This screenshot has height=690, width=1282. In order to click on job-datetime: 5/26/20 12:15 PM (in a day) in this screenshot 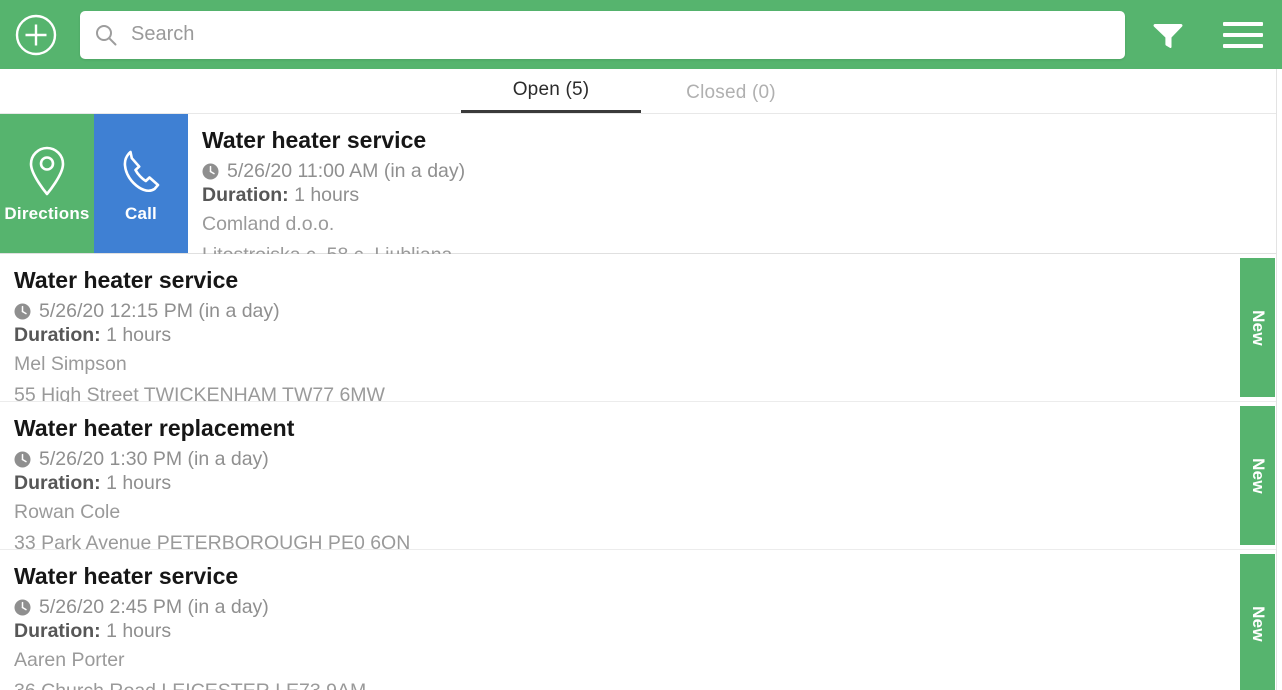, I will do `click(640, 311)`.